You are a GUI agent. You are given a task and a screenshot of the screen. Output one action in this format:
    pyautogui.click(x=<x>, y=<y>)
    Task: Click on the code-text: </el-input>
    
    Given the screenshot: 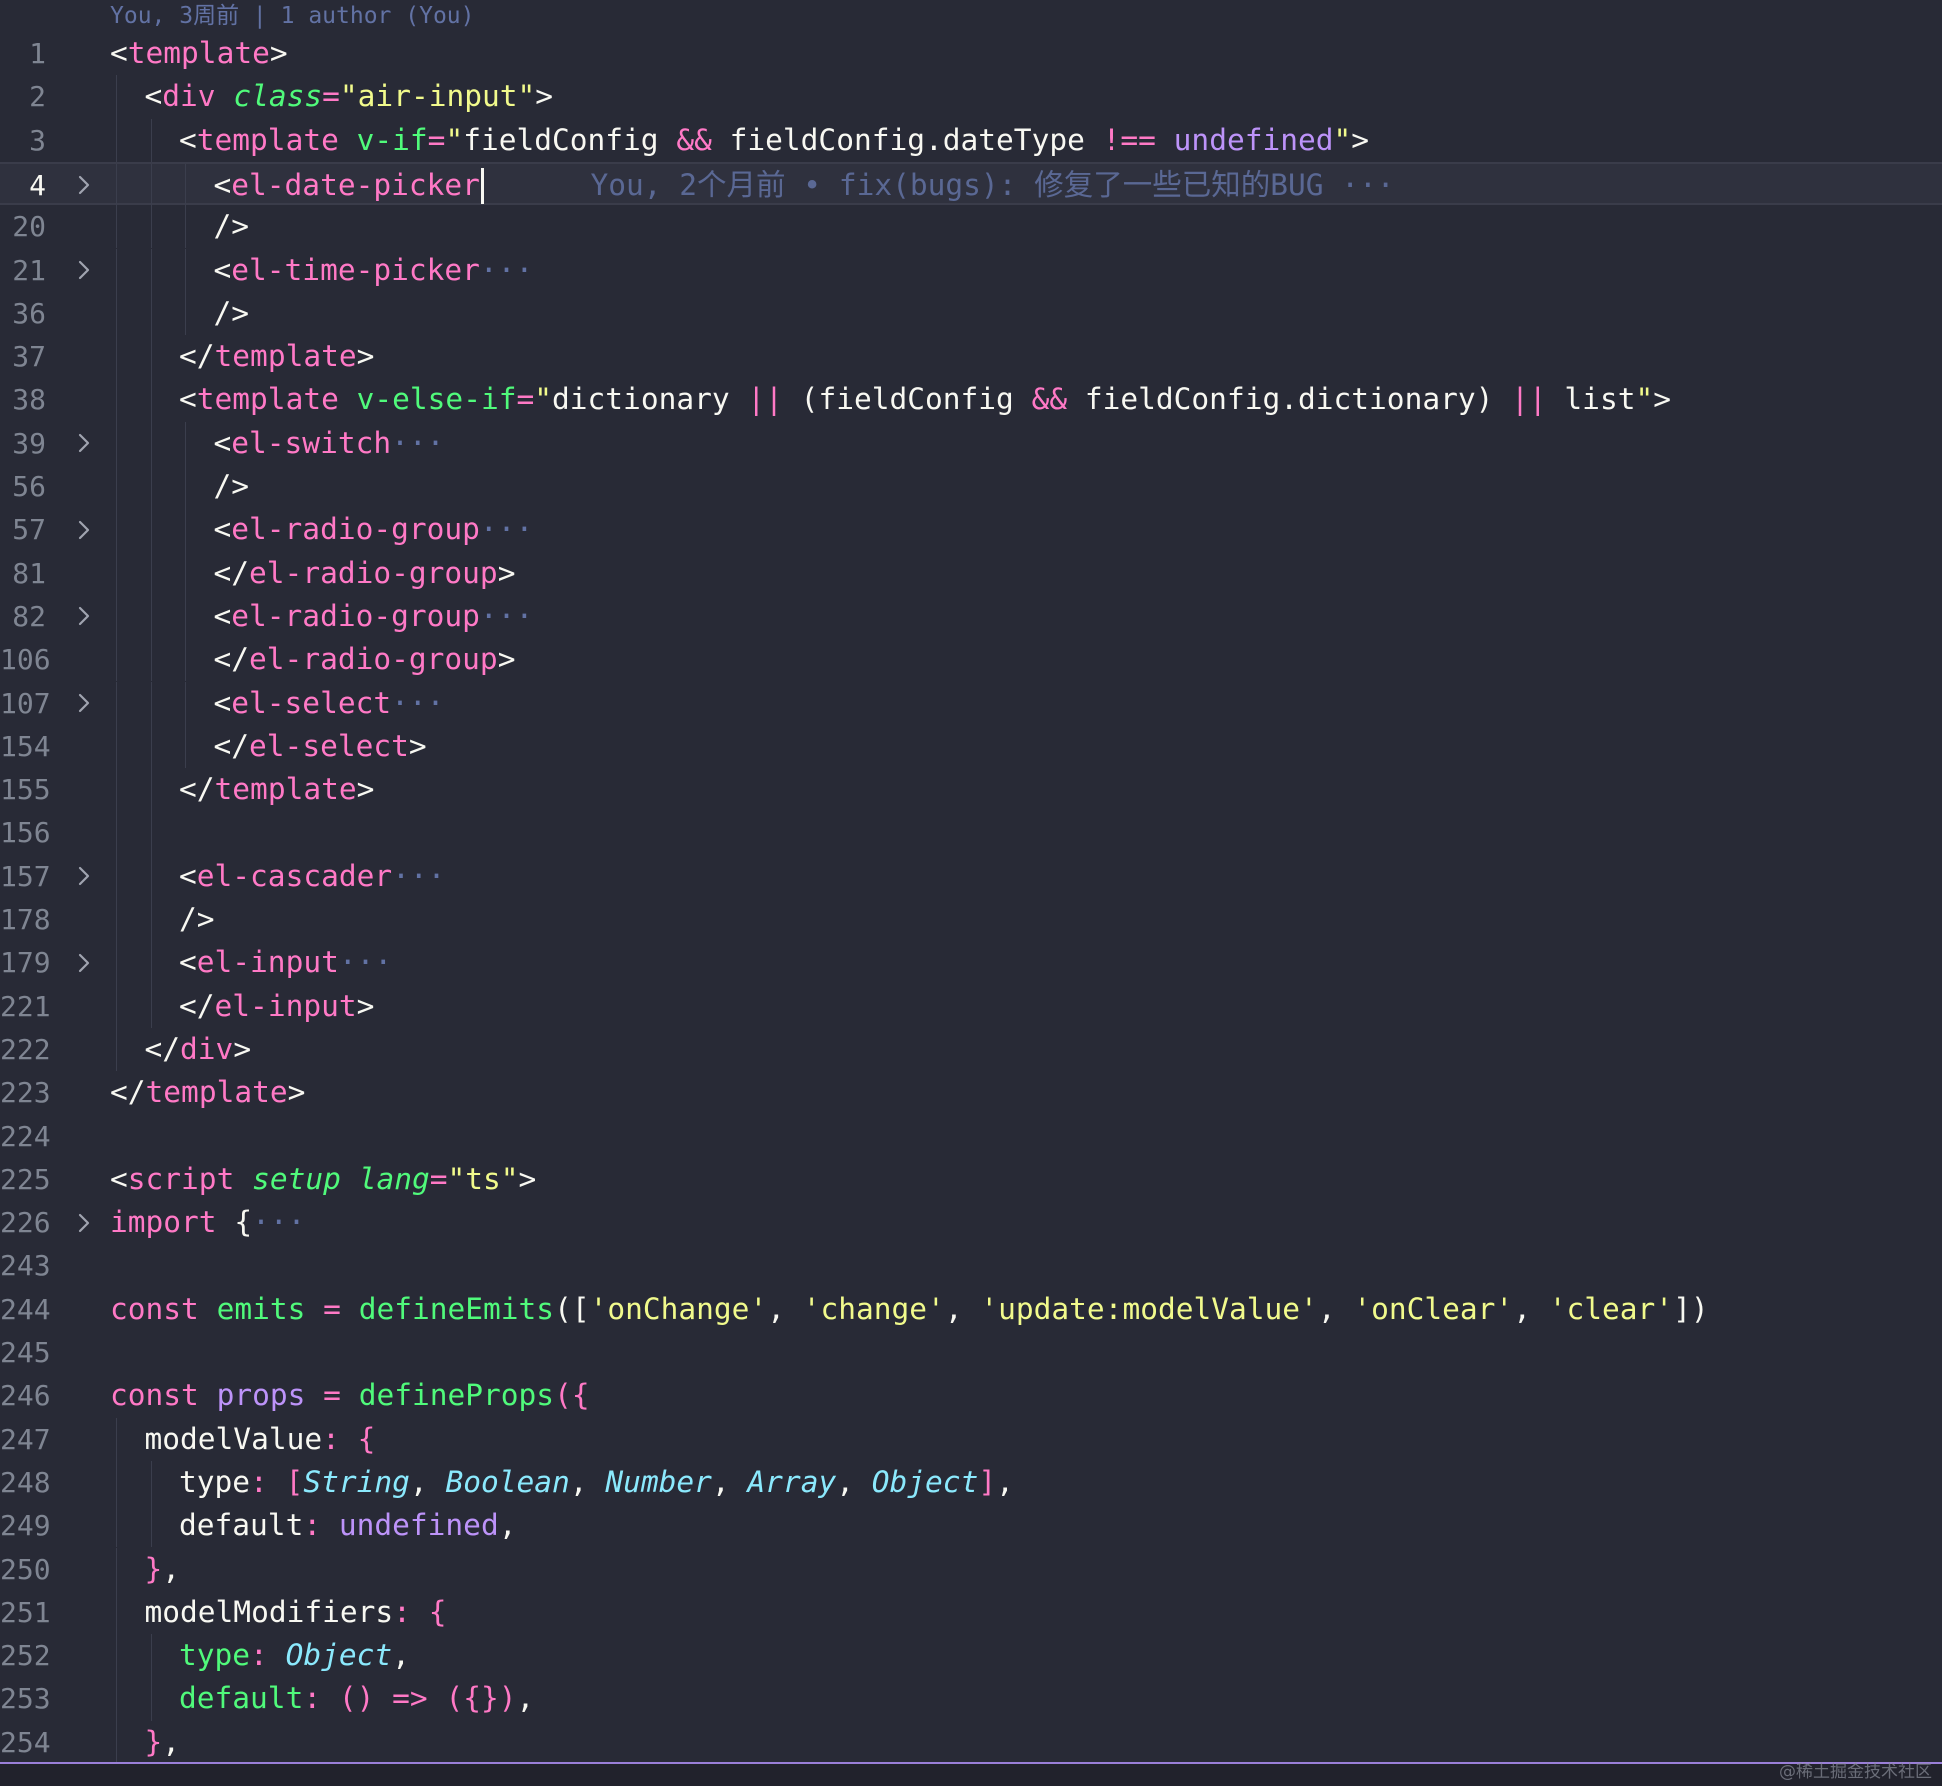 What is the action you would take?
    pyautogui.click(x=276, y=1006)
    